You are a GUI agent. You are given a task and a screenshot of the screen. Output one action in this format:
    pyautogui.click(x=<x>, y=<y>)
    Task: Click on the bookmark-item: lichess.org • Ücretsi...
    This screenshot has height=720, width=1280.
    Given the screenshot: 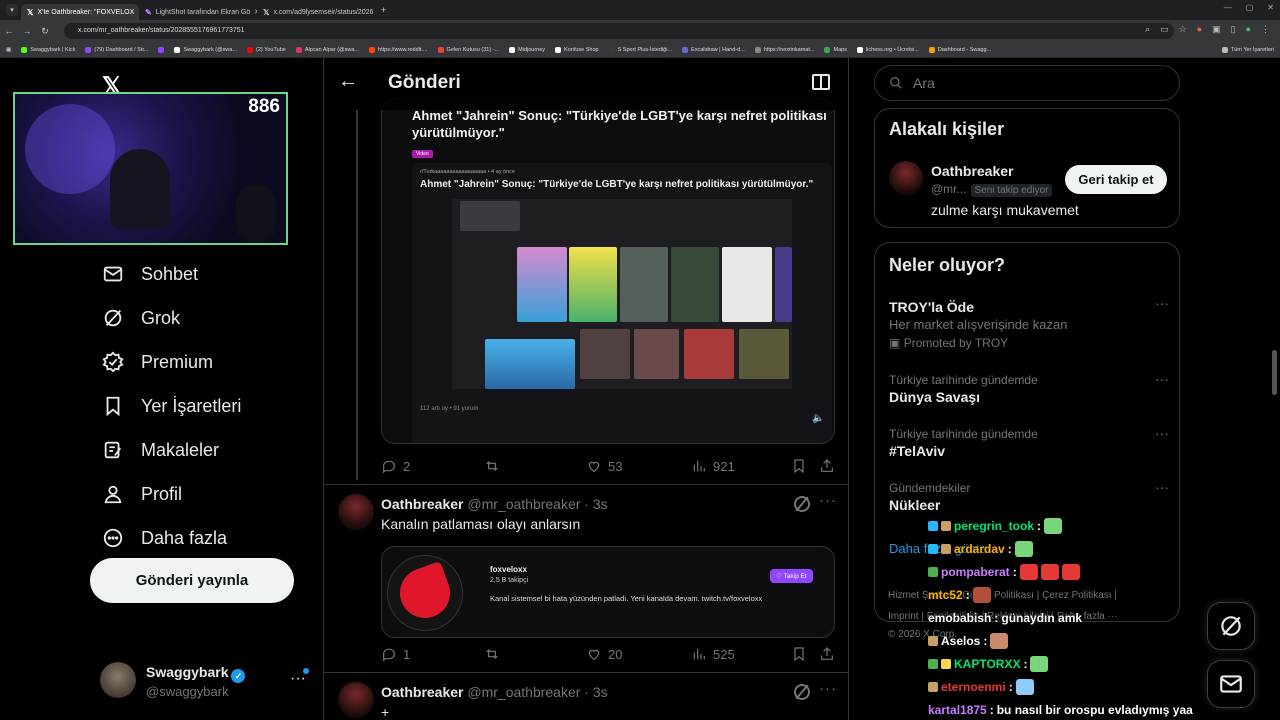 What is the action you would take?
    pyautogui.click(x=887, y=49)
    